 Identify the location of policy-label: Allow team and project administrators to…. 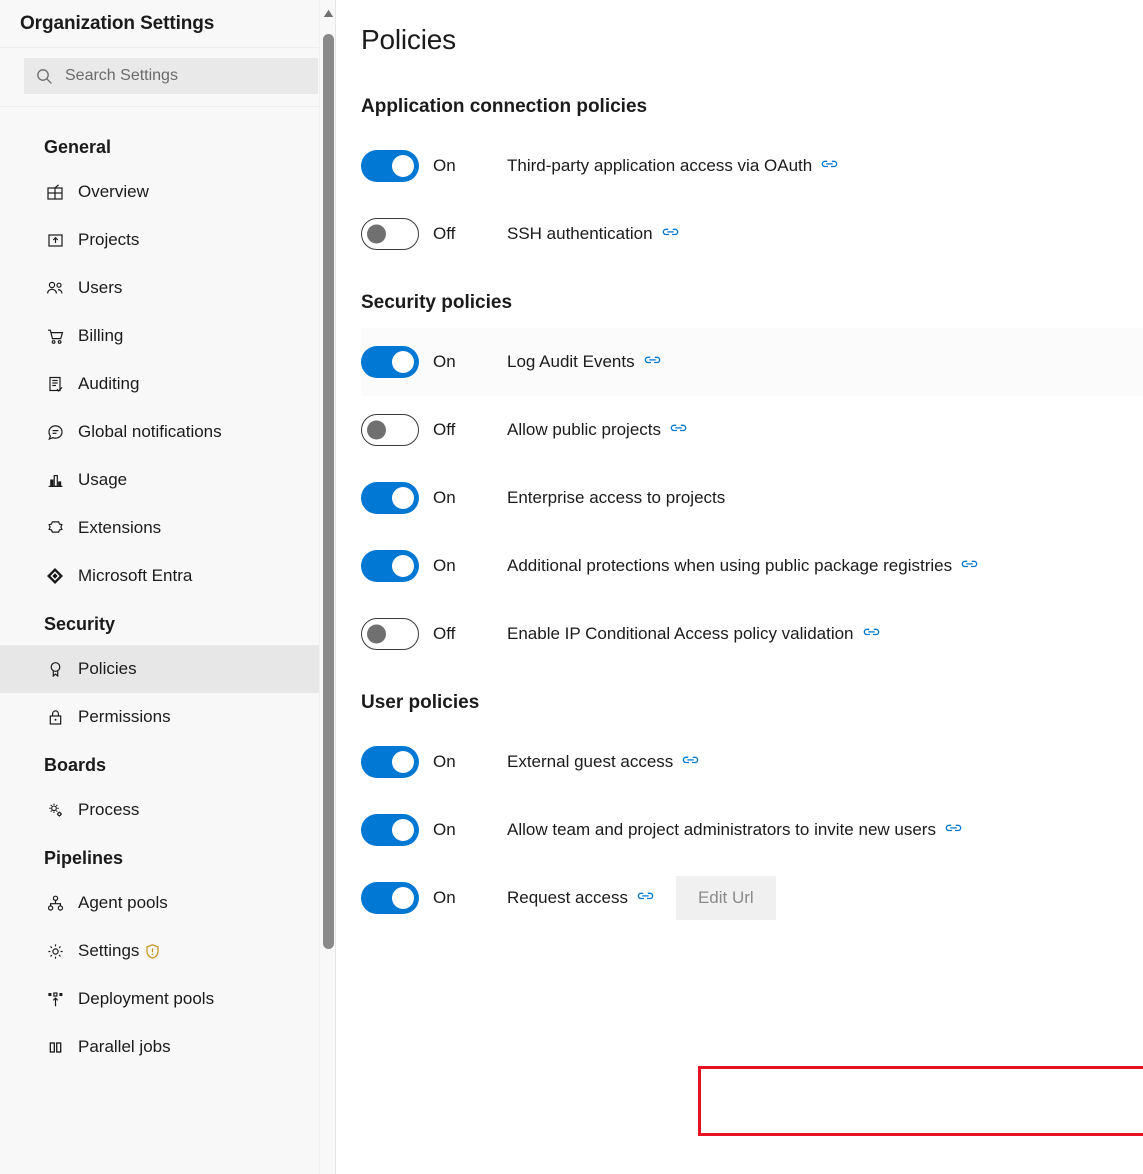
(734, 830).